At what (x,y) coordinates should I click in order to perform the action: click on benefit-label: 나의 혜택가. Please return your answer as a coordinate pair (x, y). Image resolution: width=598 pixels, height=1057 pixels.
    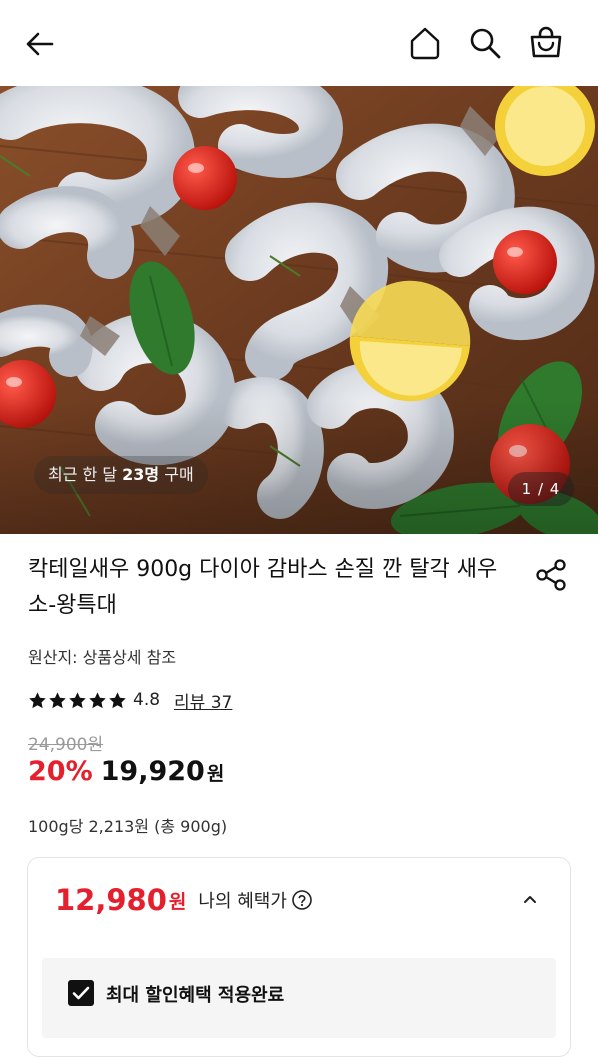
    Looking at the image, I should click on (242, 901).